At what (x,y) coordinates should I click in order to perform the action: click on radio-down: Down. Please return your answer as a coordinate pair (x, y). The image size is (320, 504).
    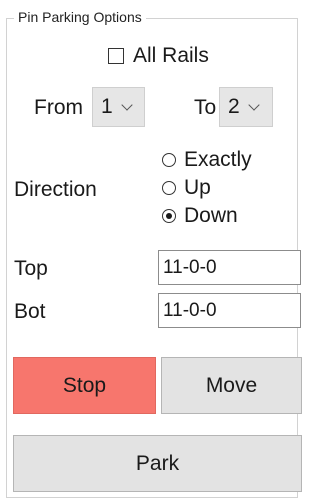
    Looking at the image, I should click on (200, 216).